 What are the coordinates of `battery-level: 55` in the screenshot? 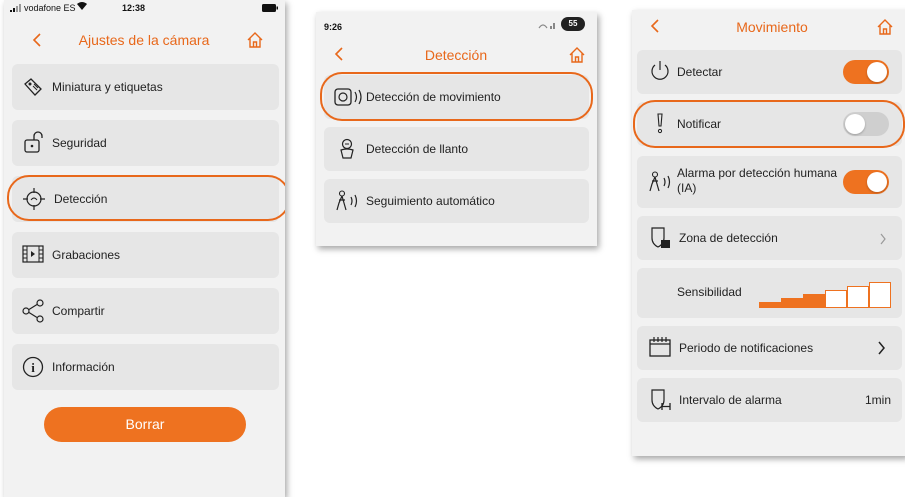 It's located at (573, 23).